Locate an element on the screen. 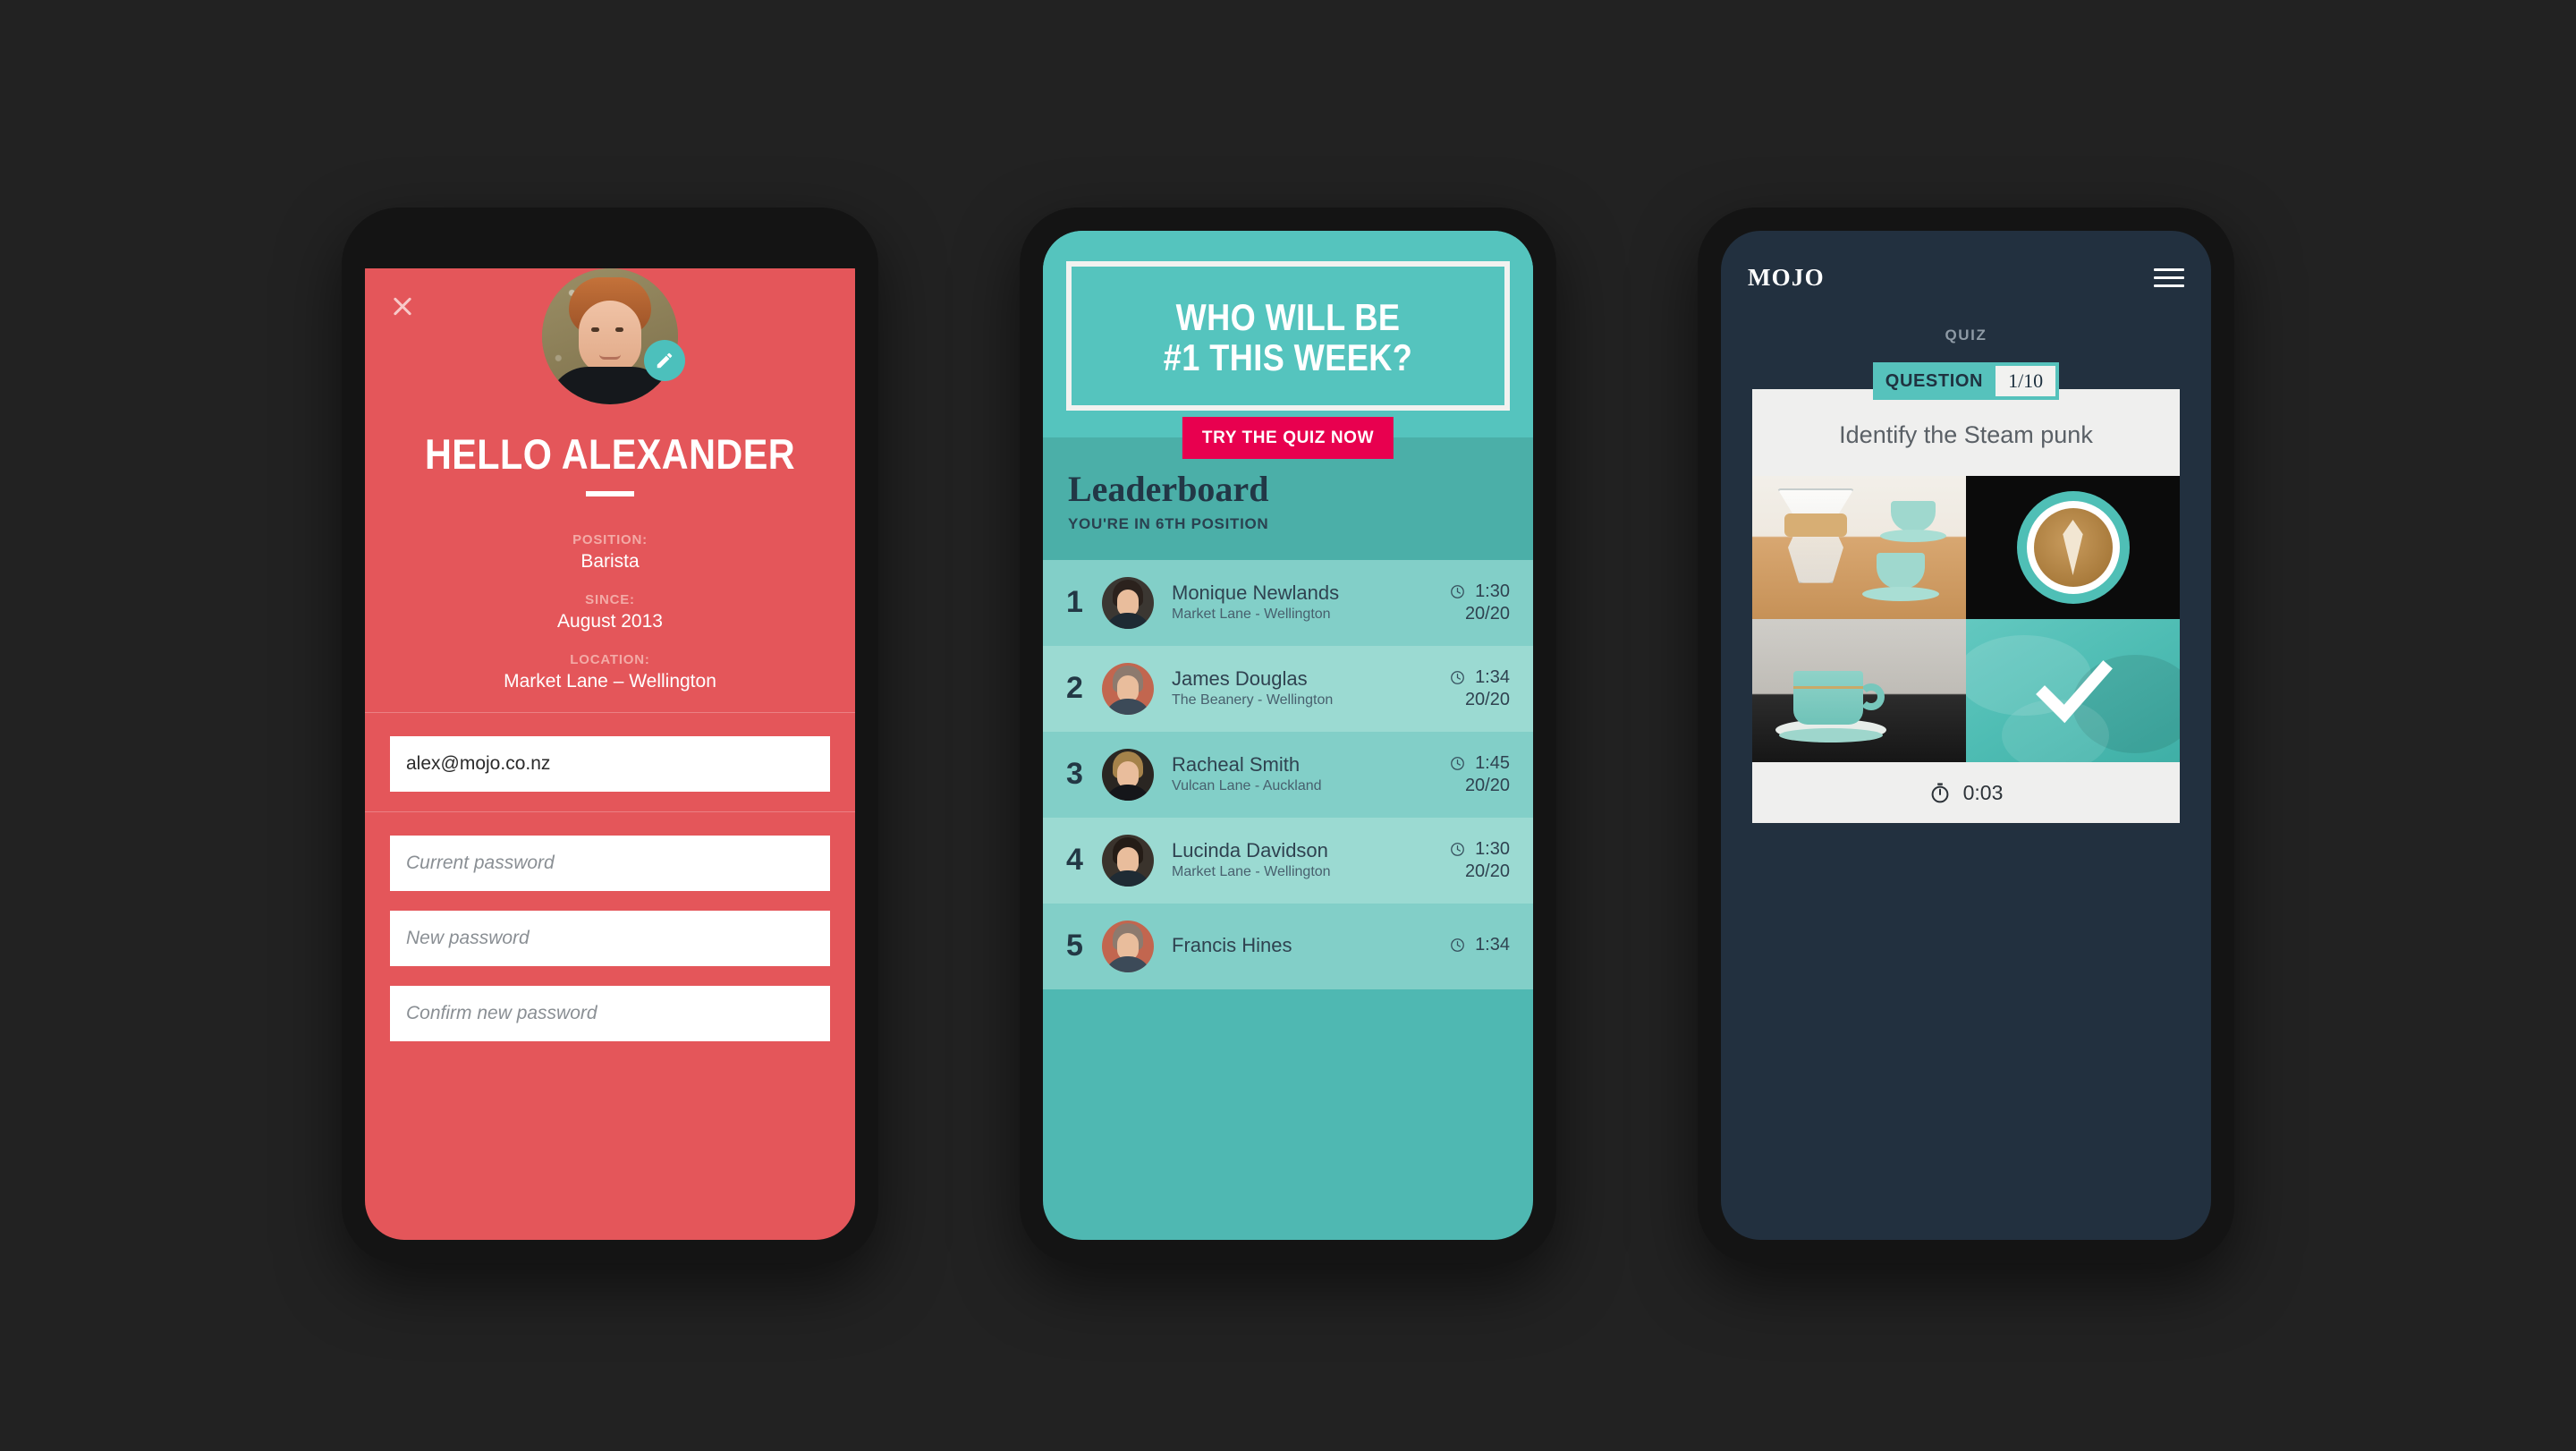 Image resolution: width=2576 pixels, height=1451 pixels. email-field is located at coordinates (610, 764).